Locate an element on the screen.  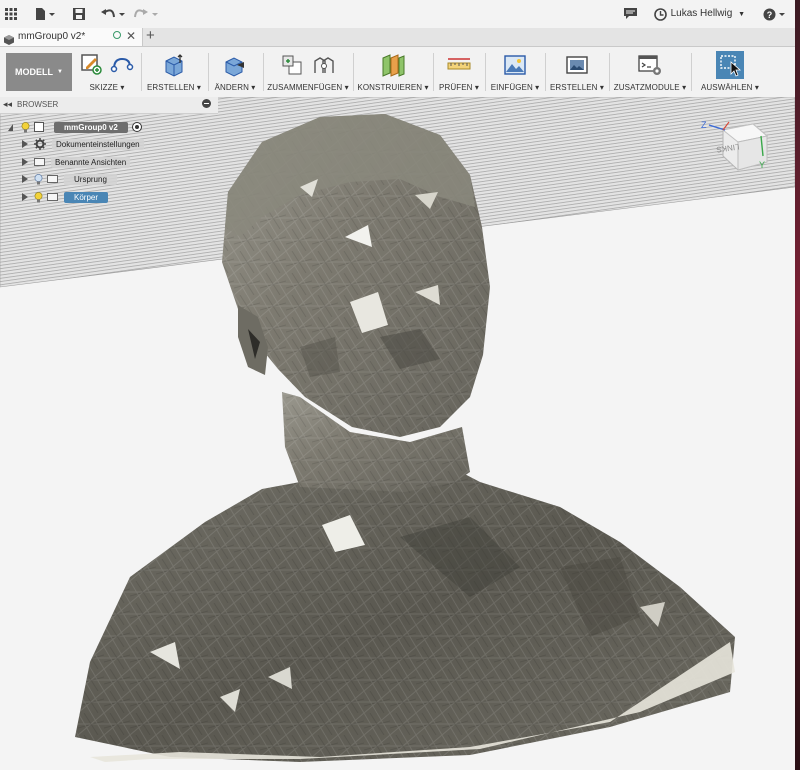
comment-icon is located at coordinates (630, 14).